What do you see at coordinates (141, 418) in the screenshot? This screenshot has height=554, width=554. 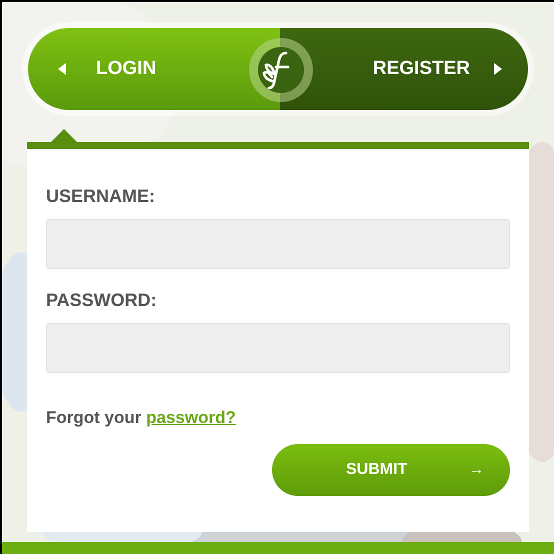 I see `forgot-password-text: Forgot your password?` at bounding box center [141, 418].